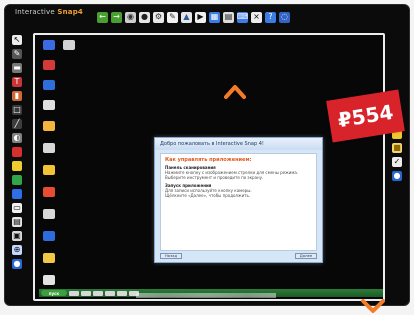  I want to click on keyboard-icon: ⌨, so click(242, 17).